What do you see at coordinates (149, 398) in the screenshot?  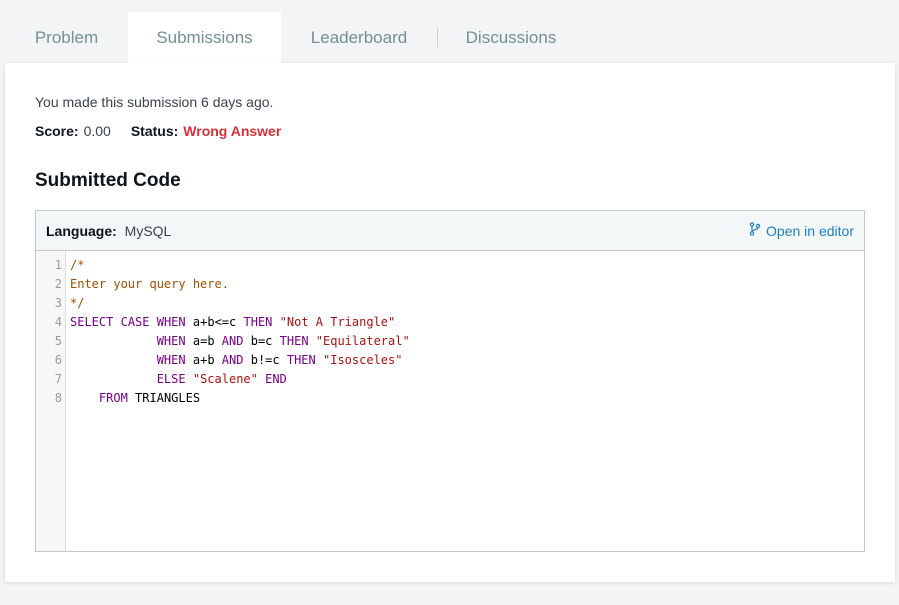 I see `code-line: FROM TRIANGLES` at bounding box center [149, 398].